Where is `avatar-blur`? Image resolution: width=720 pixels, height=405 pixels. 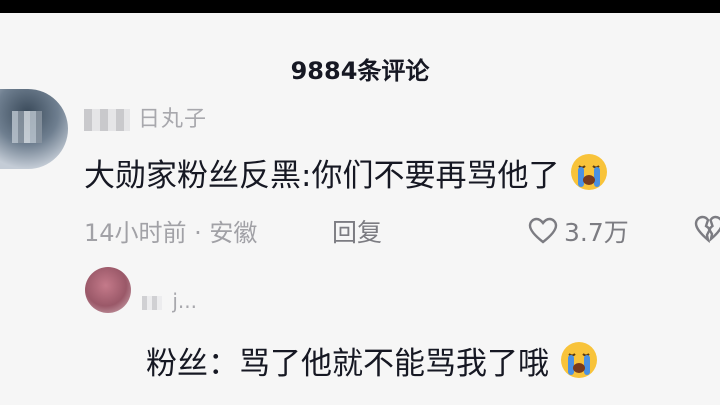 avatar-blur is located at coordinates (27, 127).